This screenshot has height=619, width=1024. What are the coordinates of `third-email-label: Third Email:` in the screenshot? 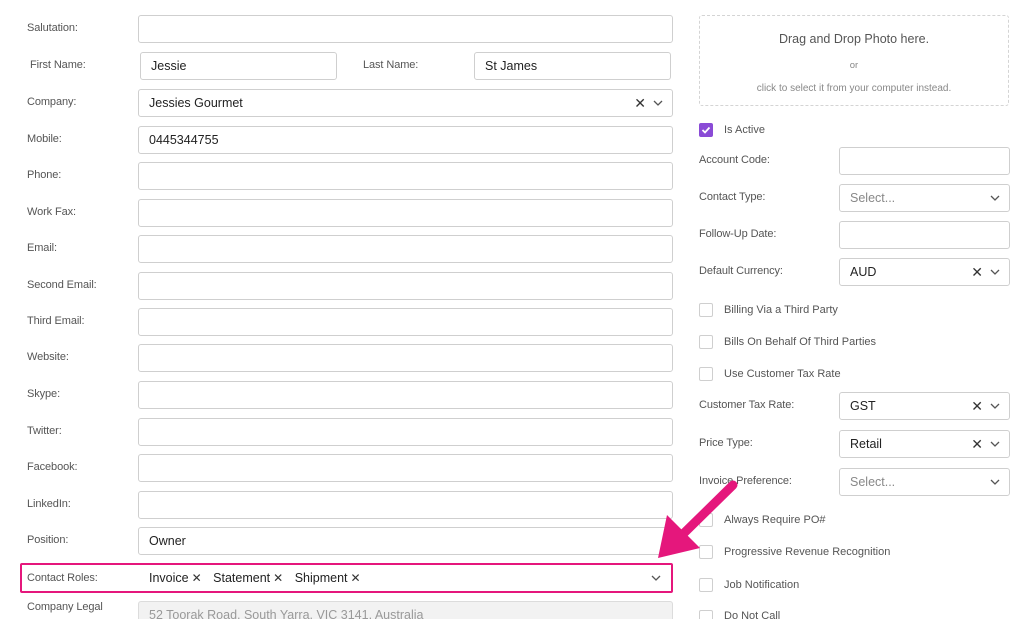 It's located at (56, 321).